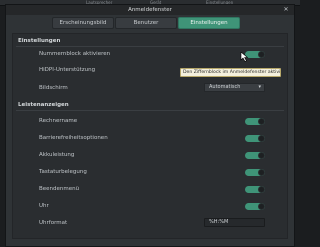 The height and width of the screenshot is (247, 320). I want to click on numlock-label: Nummernblock aktivieren, so click(75, 54).